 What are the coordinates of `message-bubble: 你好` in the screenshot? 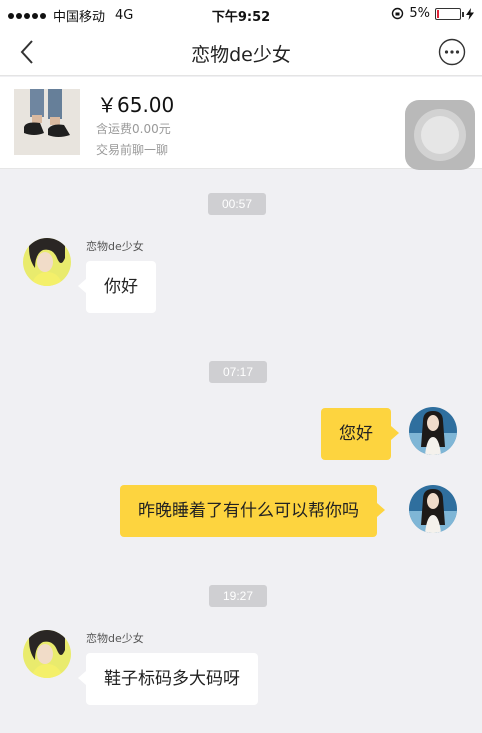 It's located at (117, 287).